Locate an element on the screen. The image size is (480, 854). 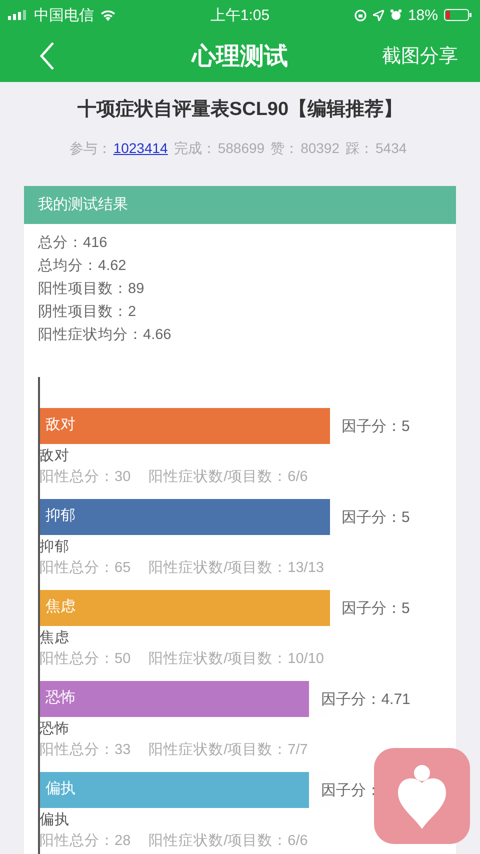
factor-bar: 恐怖 is located at coordinates (175, 699).